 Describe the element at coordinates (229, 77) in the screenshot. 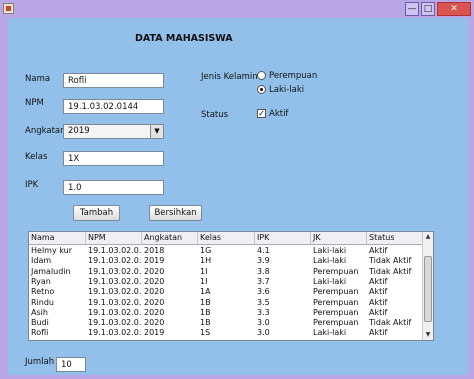

I see `jenis-kelamin-label: Jenis Kelamin` at that location.